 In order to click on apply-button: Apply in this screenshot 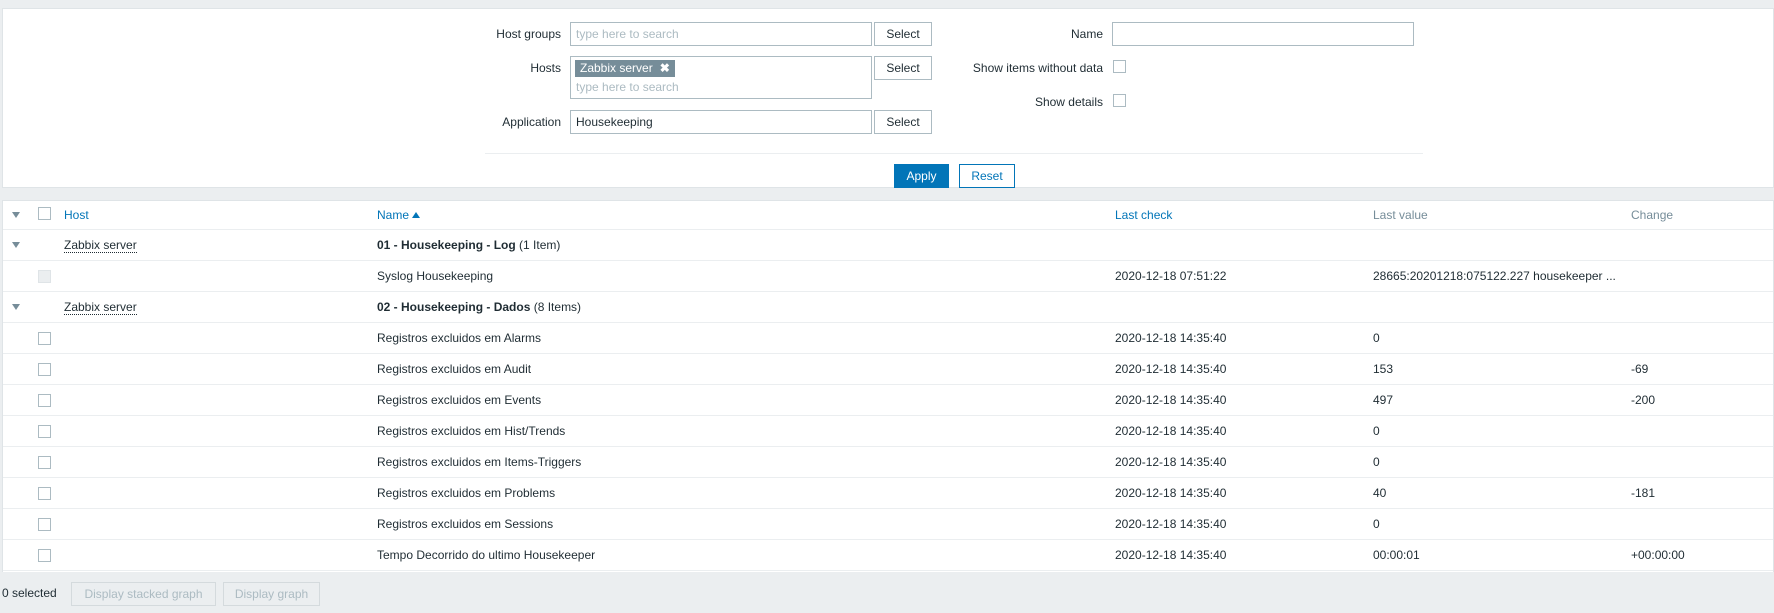, I will do `click(921, 176)`.